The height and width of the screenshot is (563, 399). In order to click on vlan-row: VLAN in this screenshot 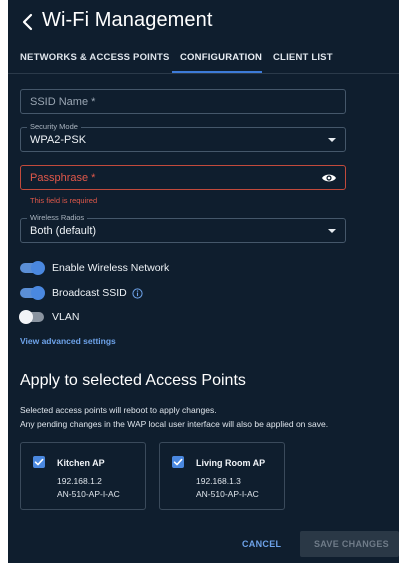, I will do `click(49, 317)`.